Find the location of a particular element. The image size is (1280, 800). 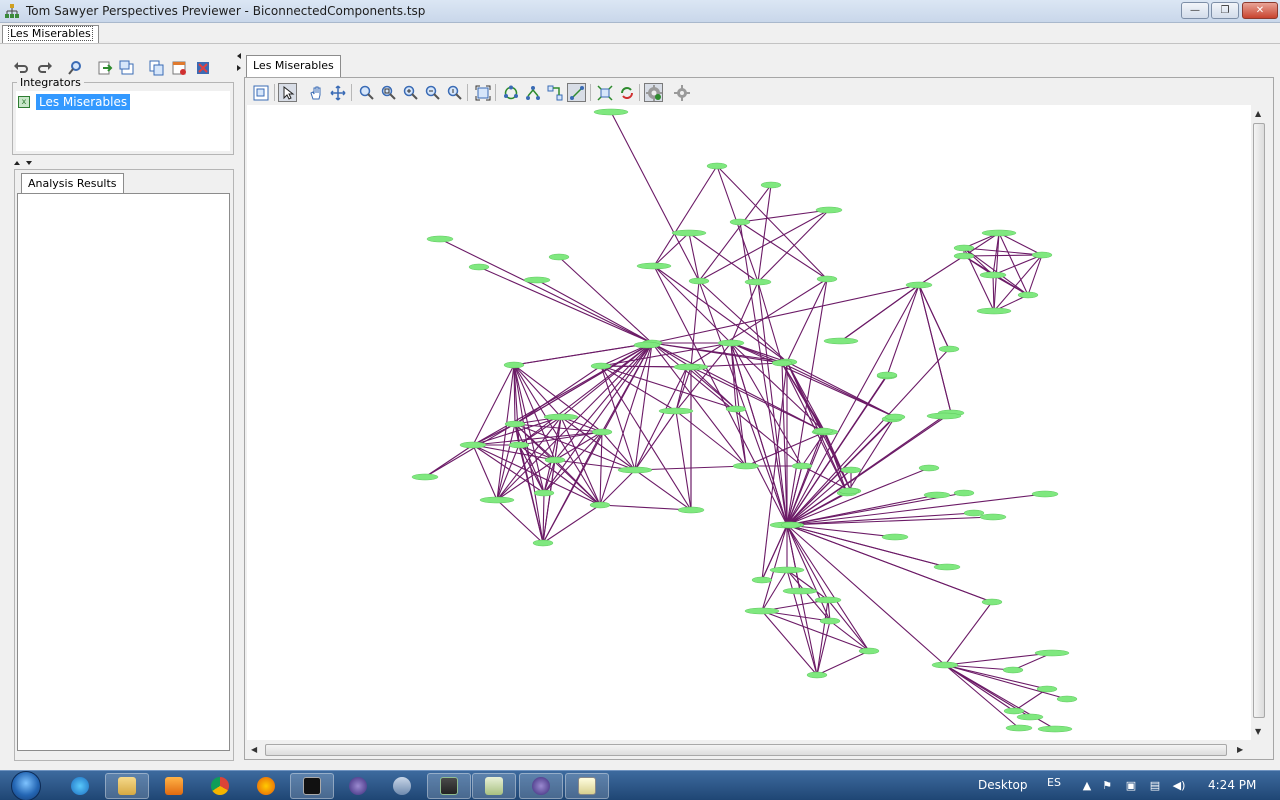

device-icon: ▣ is located at coordinates (1131, 786).